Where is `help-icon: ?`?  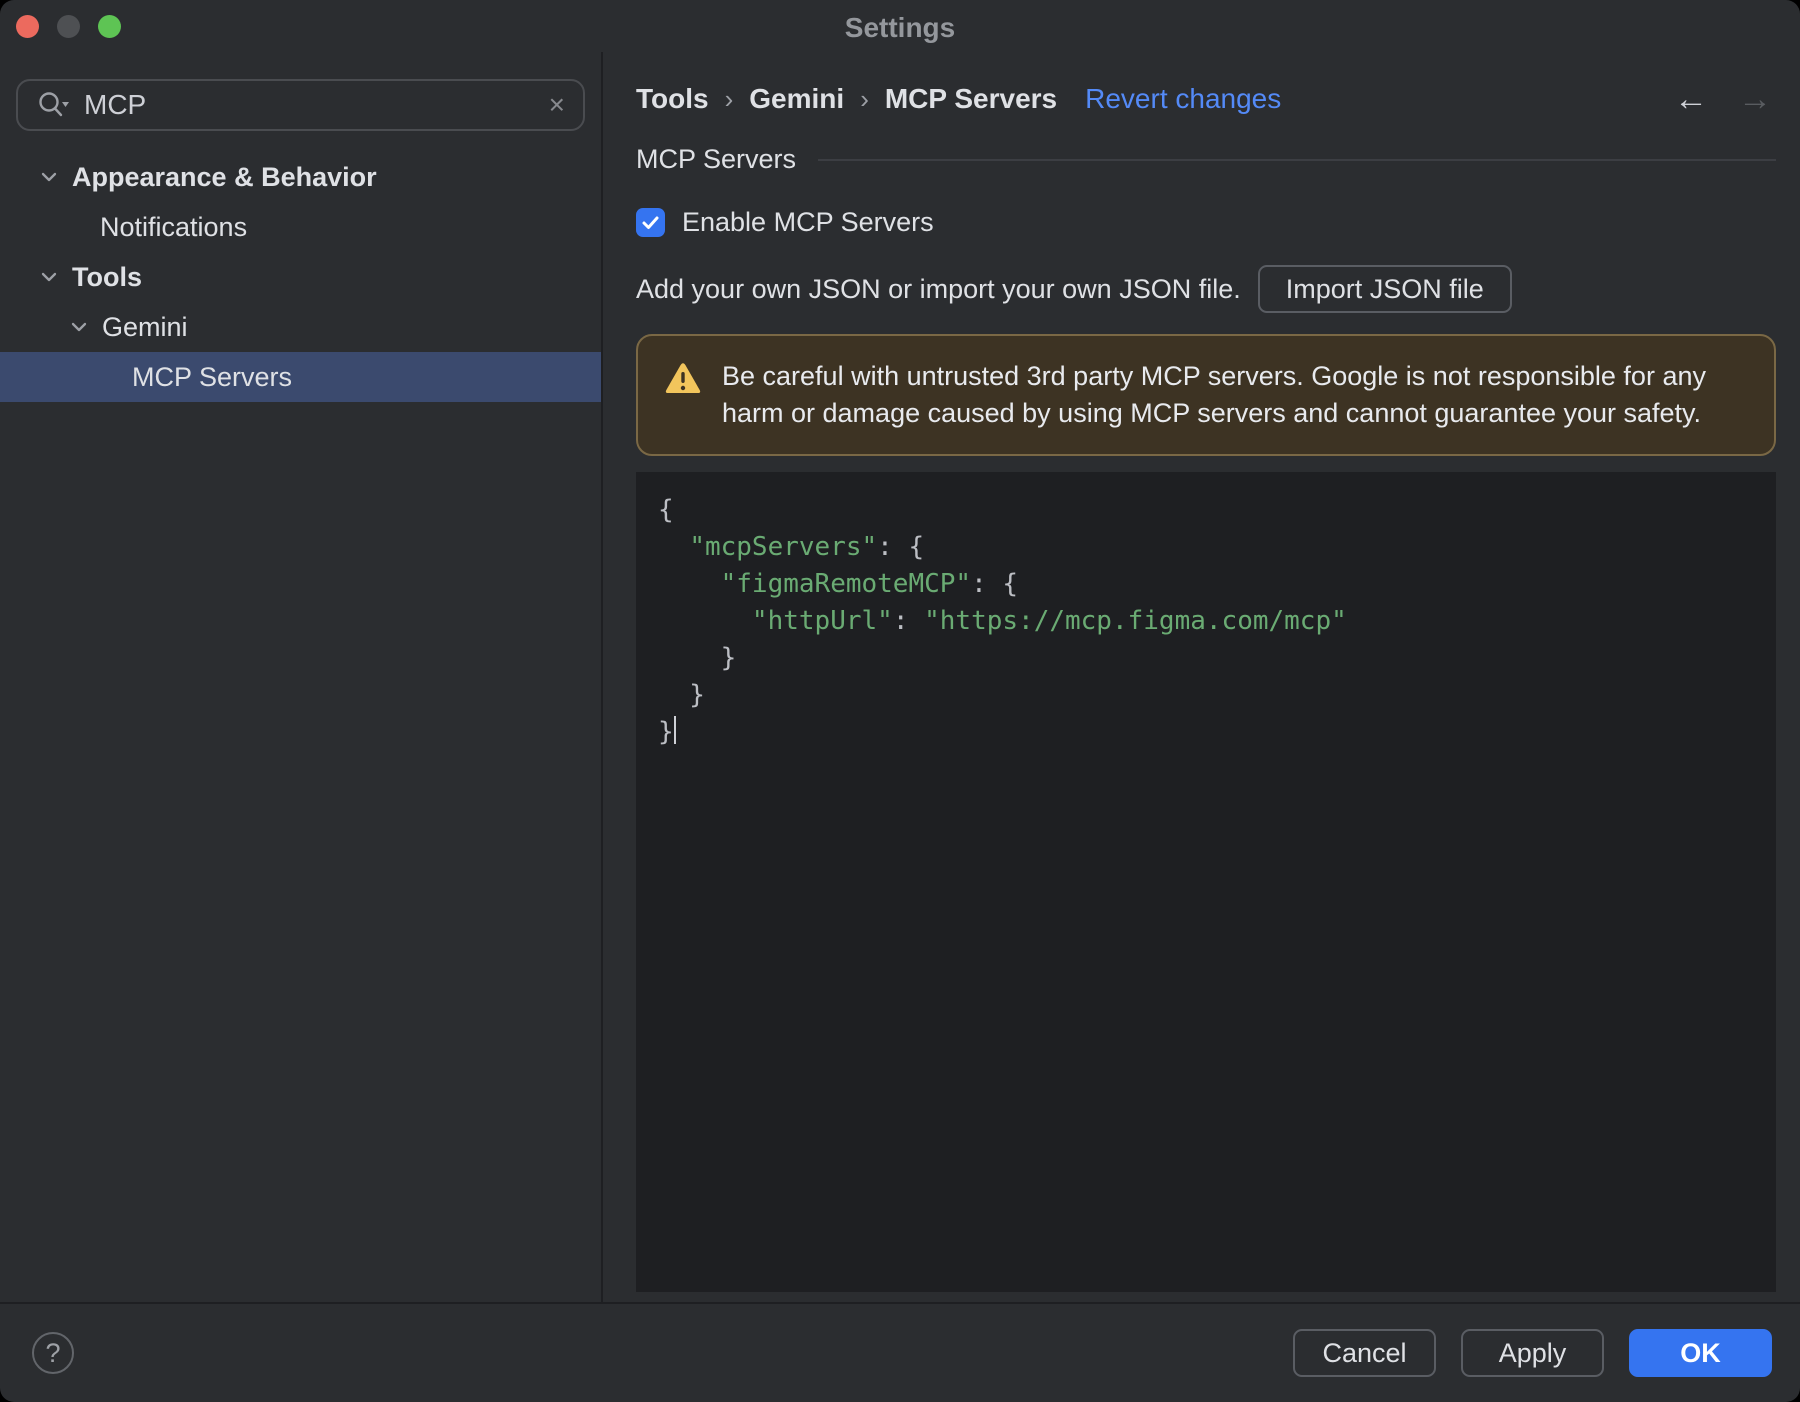 help-icon: ? is located at coordinates (53, 1353).